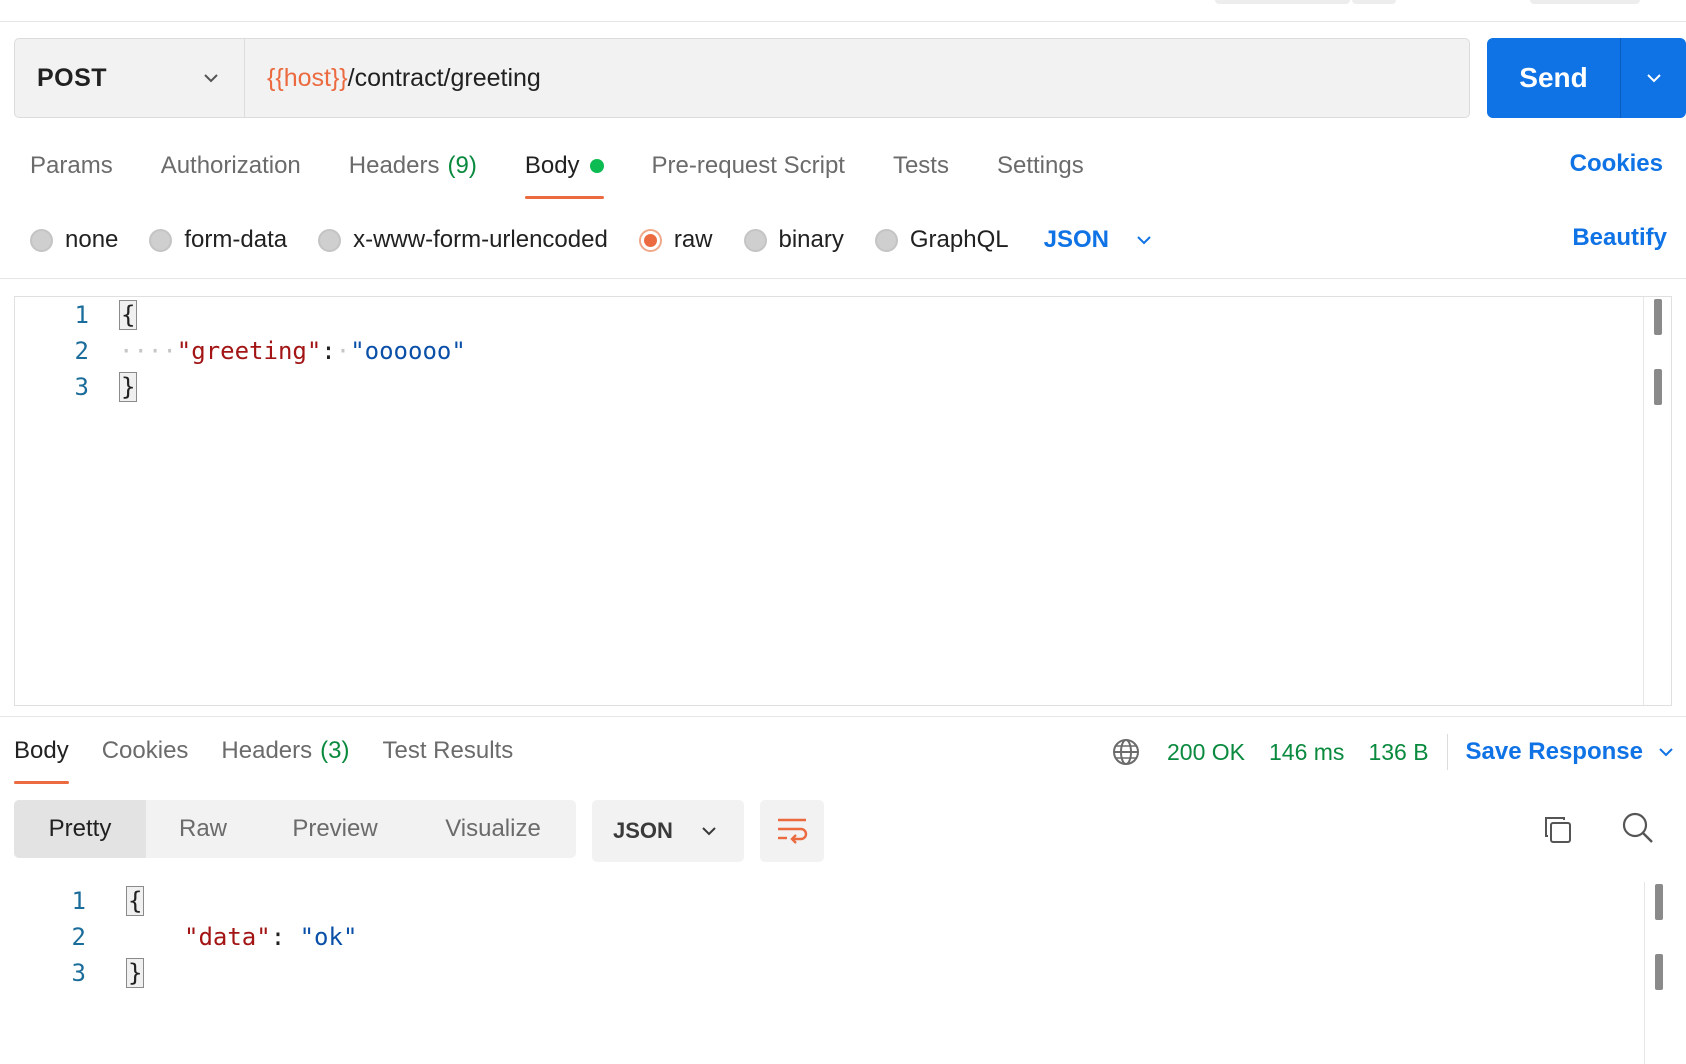 This screenshot has height=1064, width=1686. What do you see at coordinates (231, 166) in the screenshot?
I see `tab-authorization: Authorization` at bounding box center [231, 166].